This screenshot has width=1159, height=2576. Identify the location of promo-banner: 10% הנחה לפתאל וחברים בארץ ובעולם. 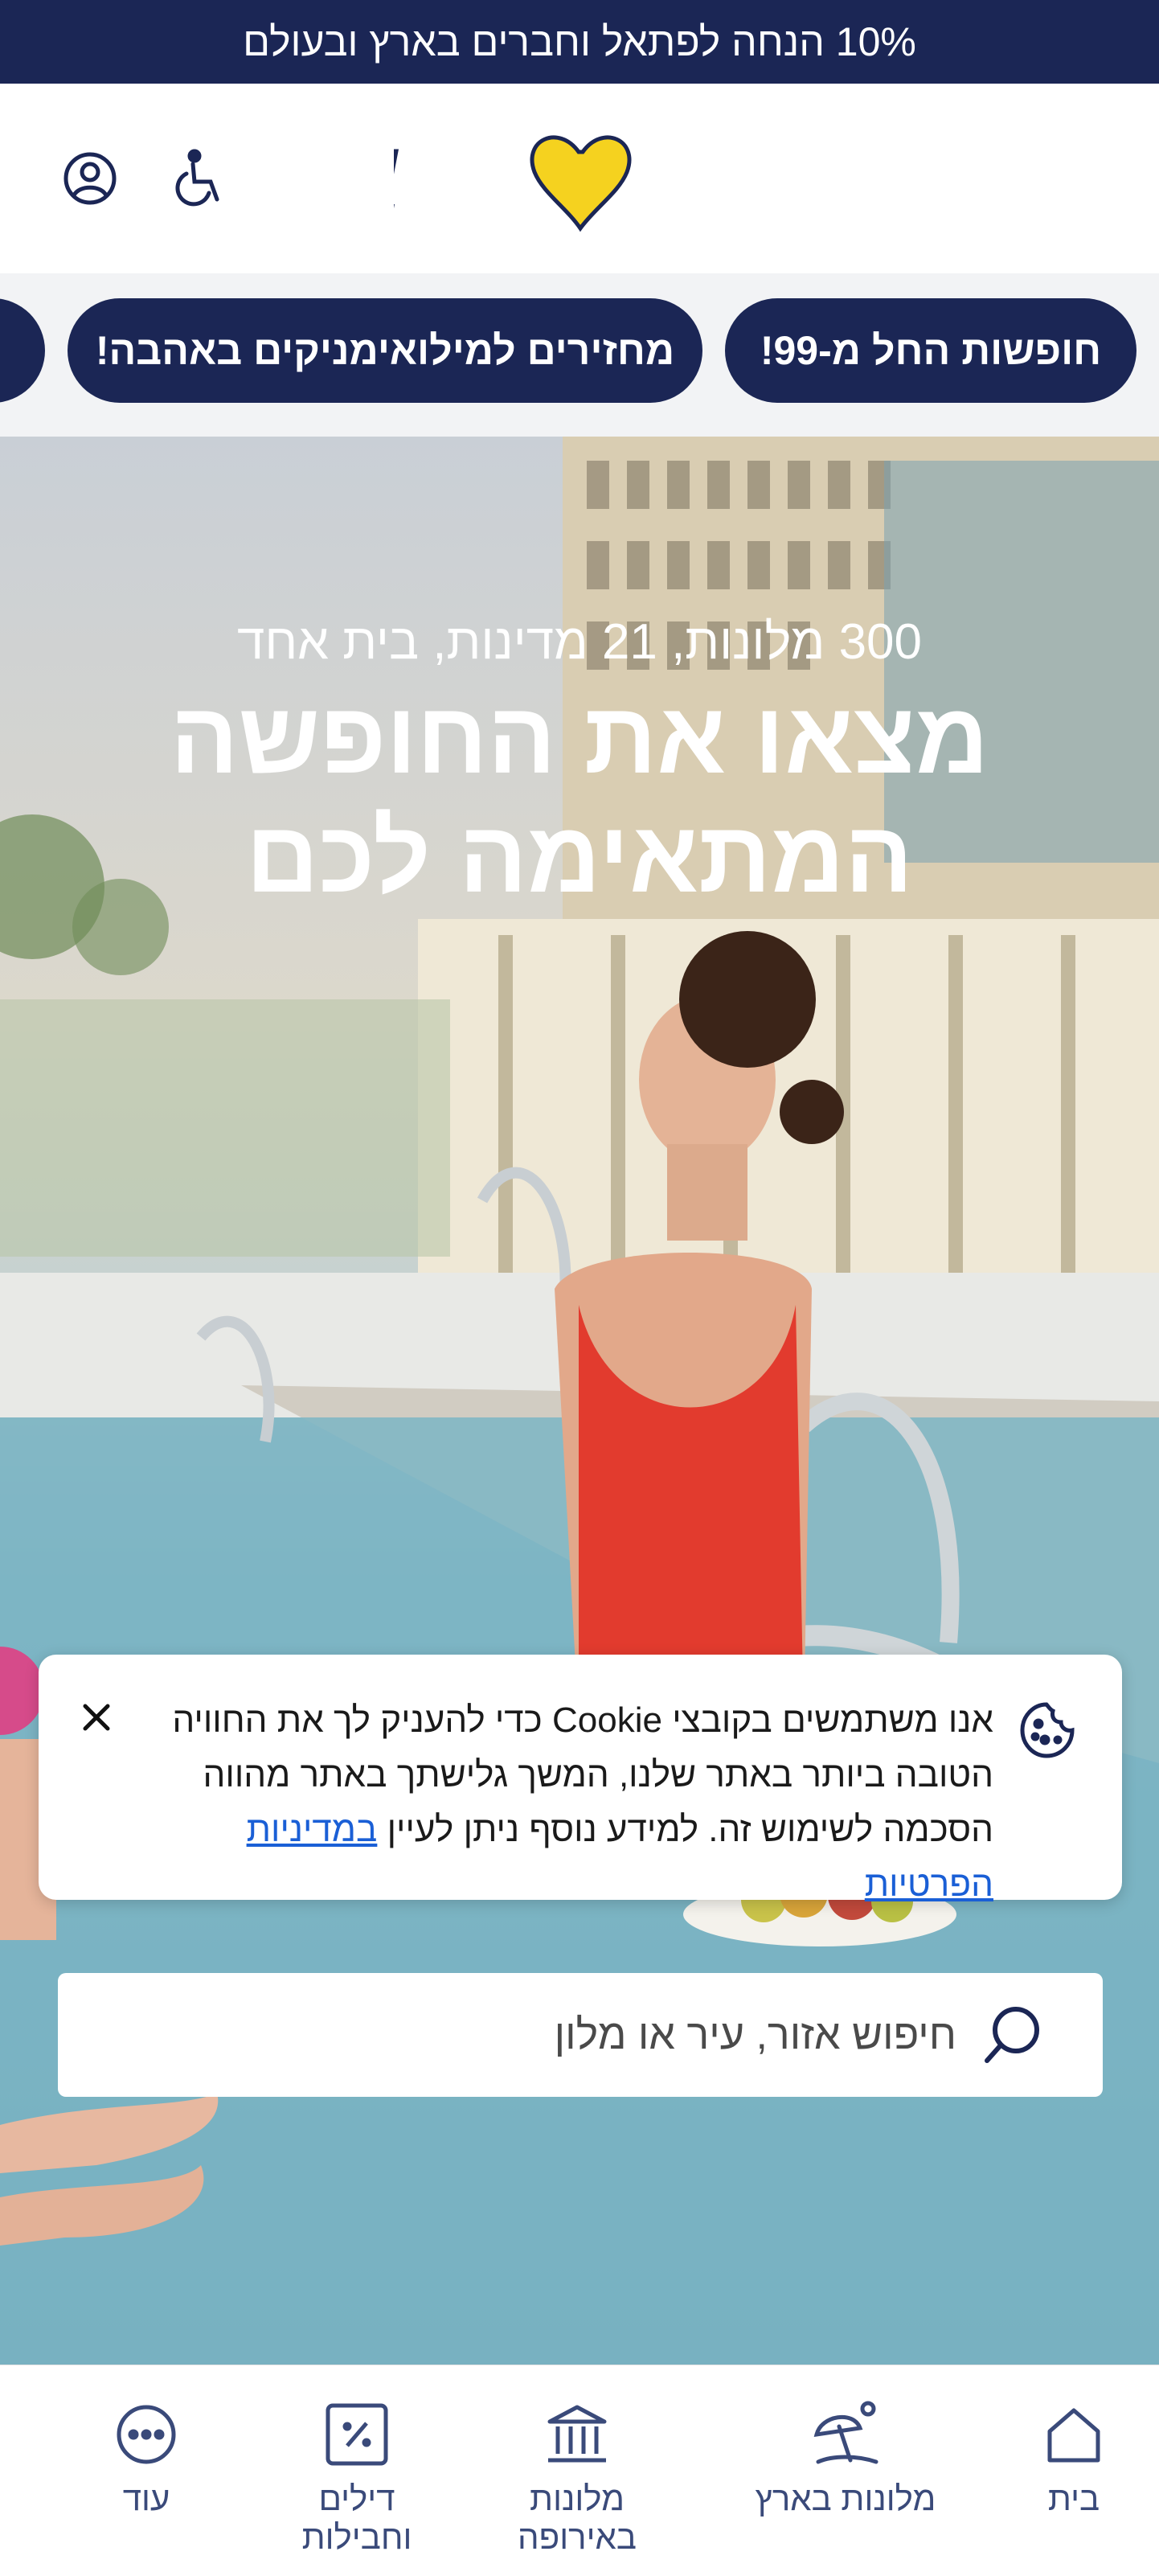
(580, 42).